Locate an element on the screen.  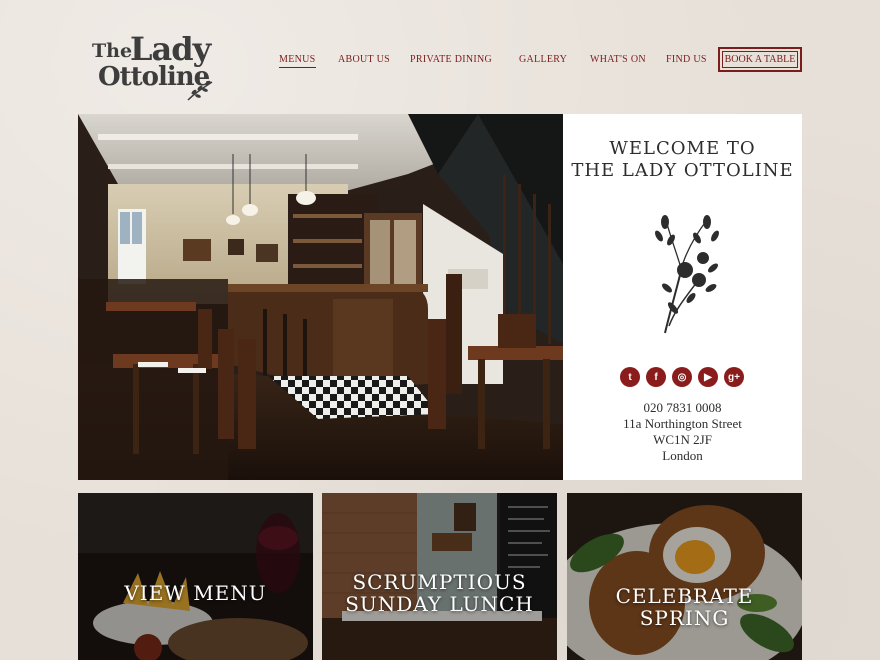
welcome-title: WELCOME TO THE LADY OTTOLINE is located at coordinates (682, 160).